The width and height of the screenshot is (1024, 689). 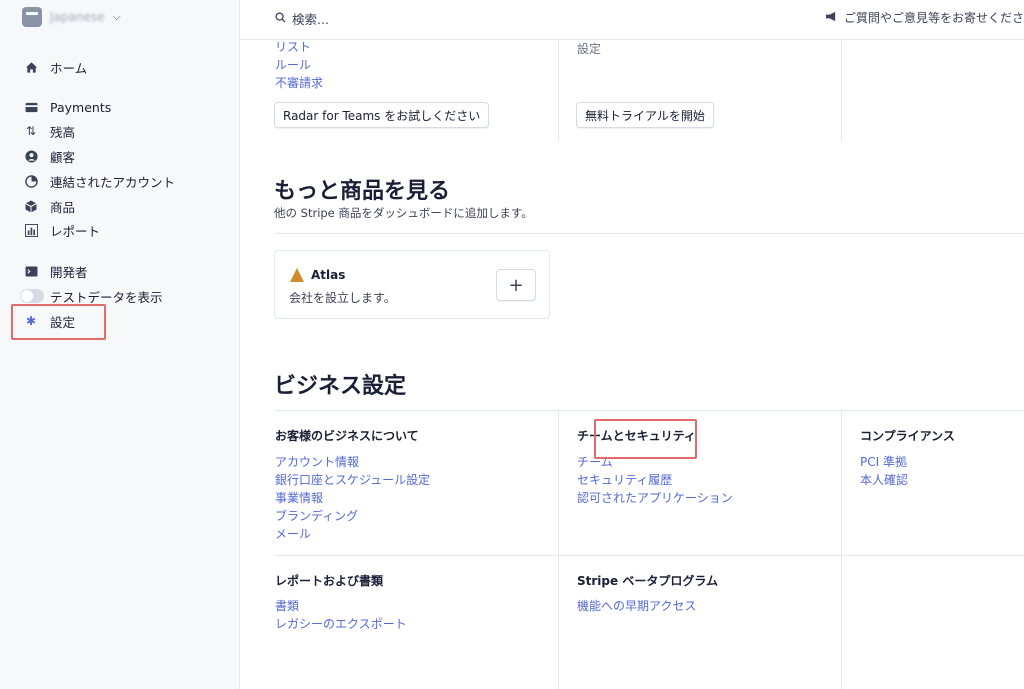 I want to click on radar-links: リスト ルール 不審請求, so click(x=299, y=66).